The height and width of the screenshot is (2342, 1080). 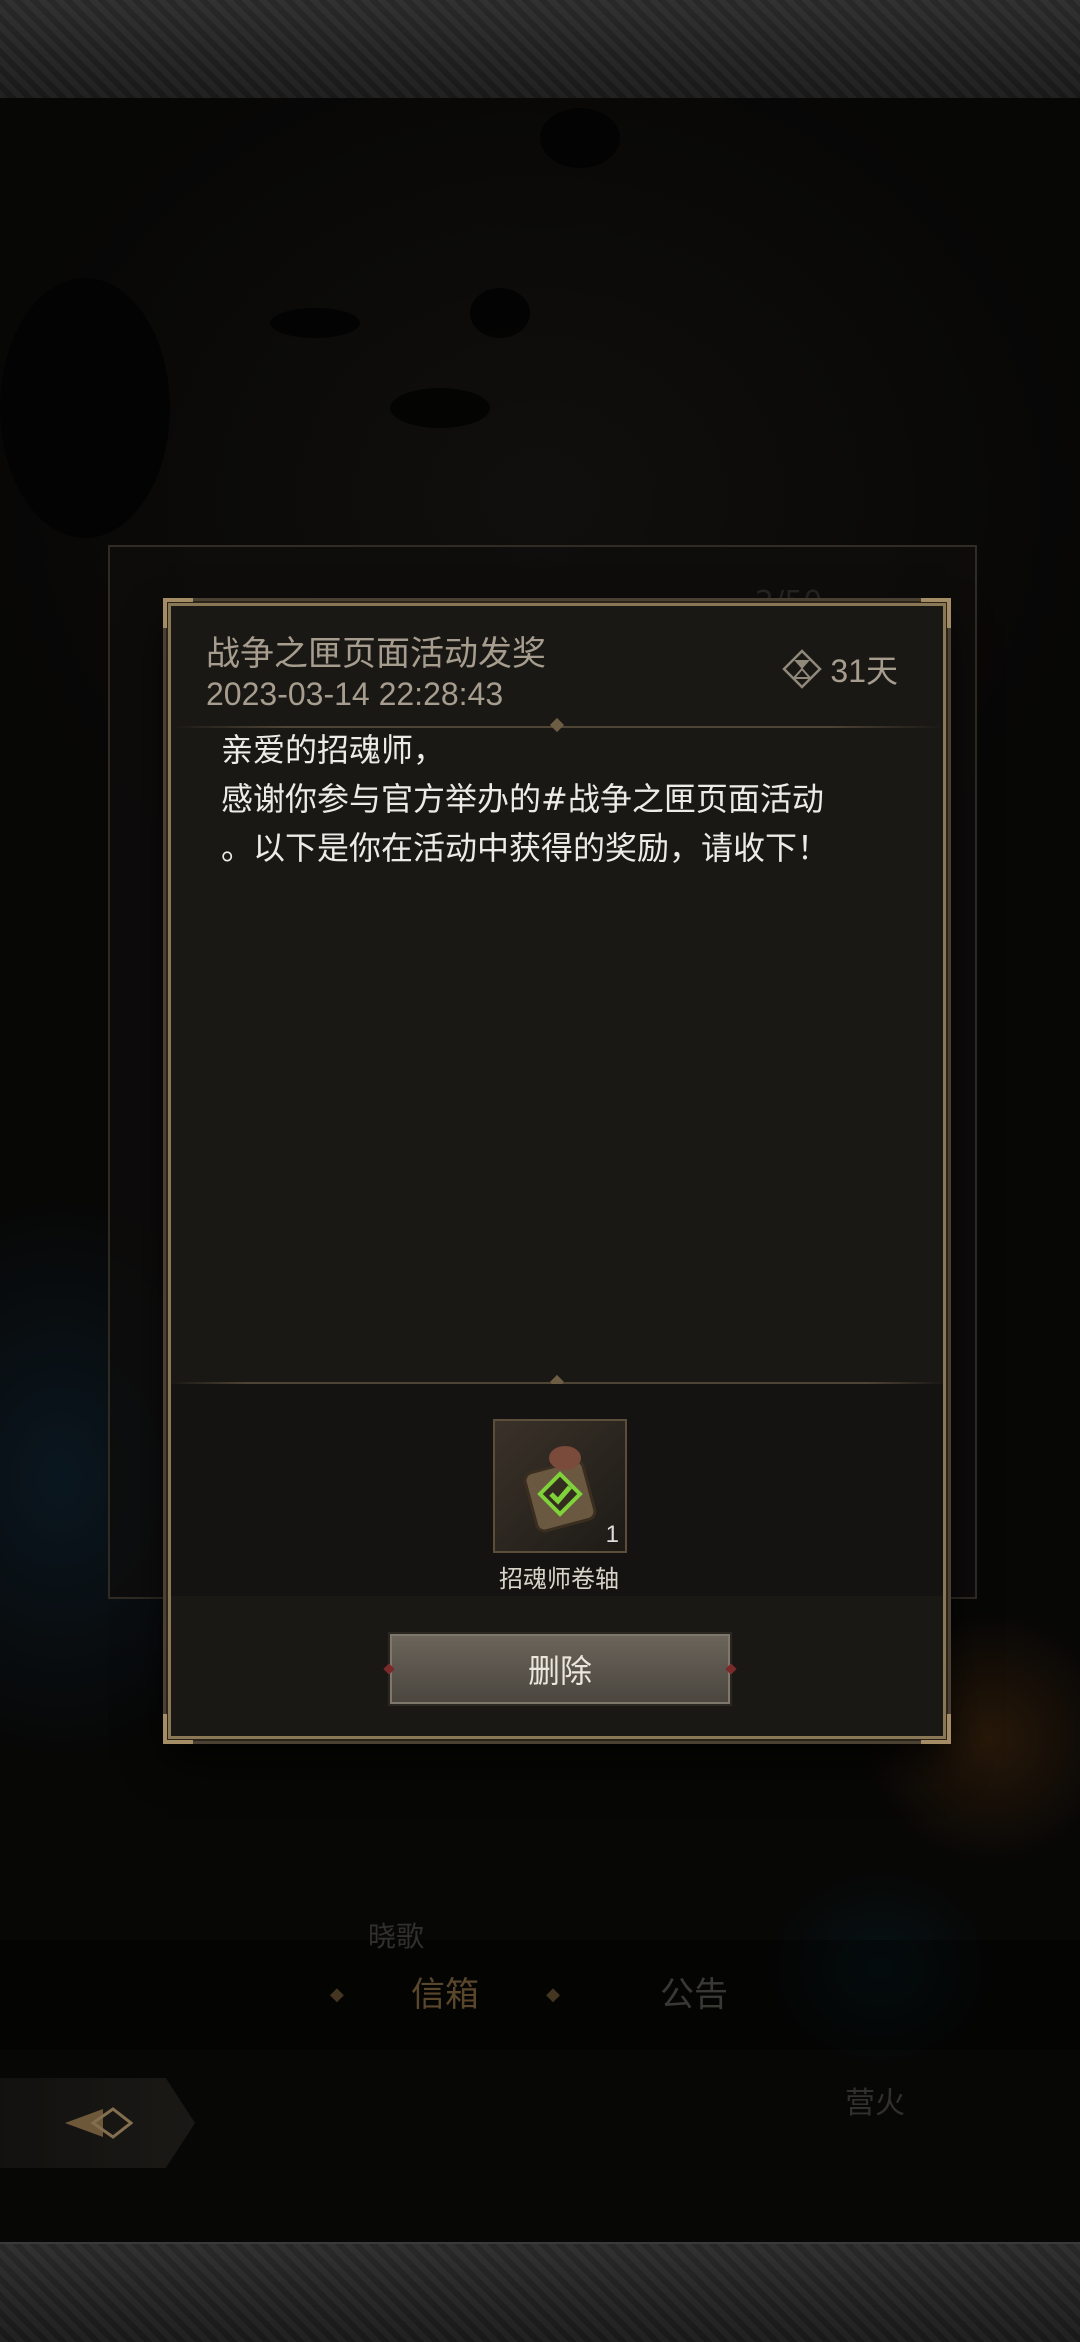 I want to click on scroll-icon, so click(x=560, y=1489).